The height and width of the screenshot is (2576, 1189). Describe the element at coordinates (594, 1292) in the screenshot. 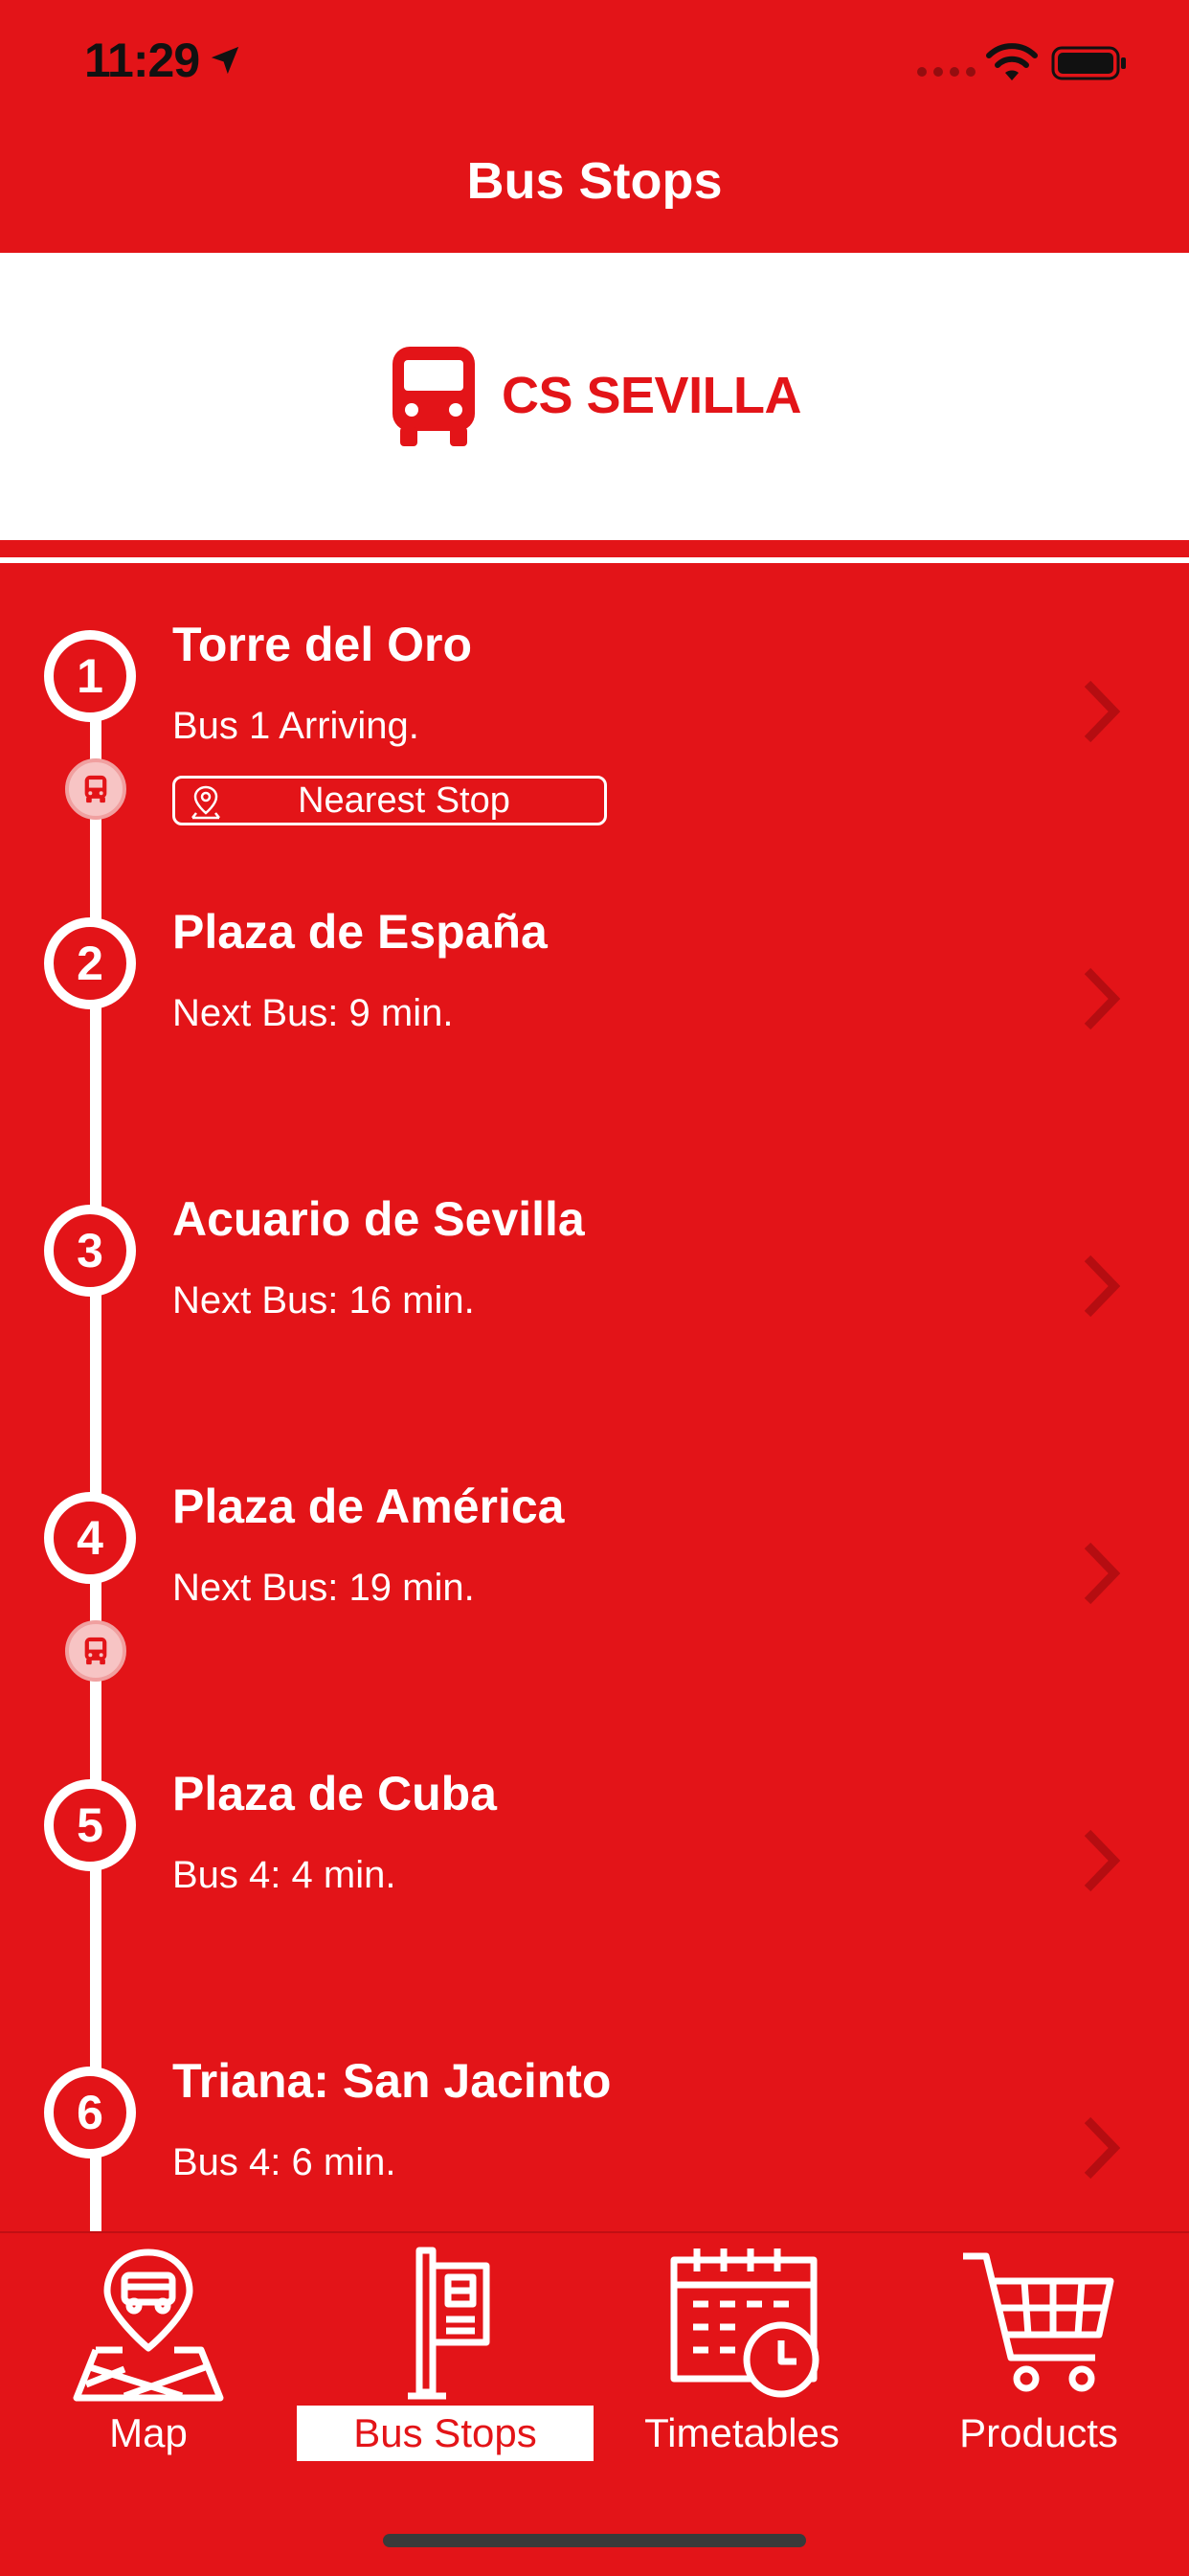

I see `list-item: 3 Acuario de Sevilla Next Bus: 16 min.` at that location.